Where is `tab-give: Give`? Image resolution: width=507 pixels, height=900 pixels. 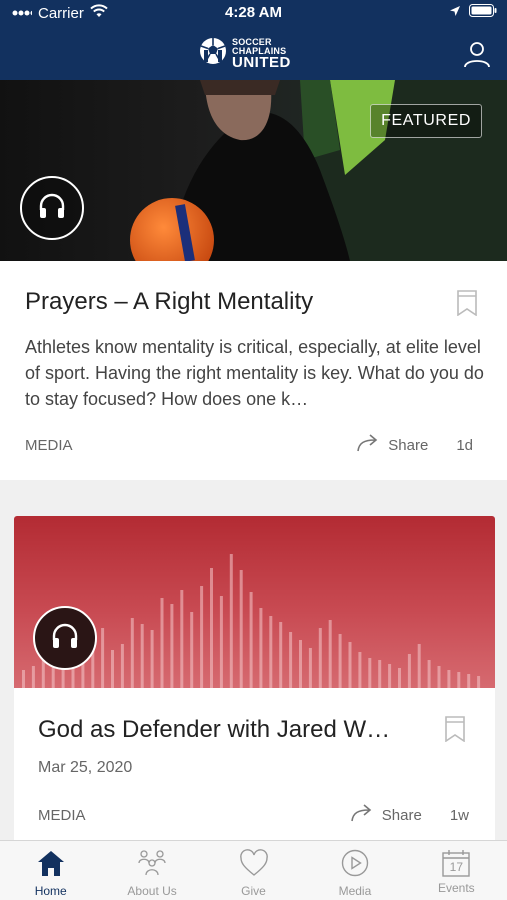 tab-give: Give is located at coordinates (253, 870).